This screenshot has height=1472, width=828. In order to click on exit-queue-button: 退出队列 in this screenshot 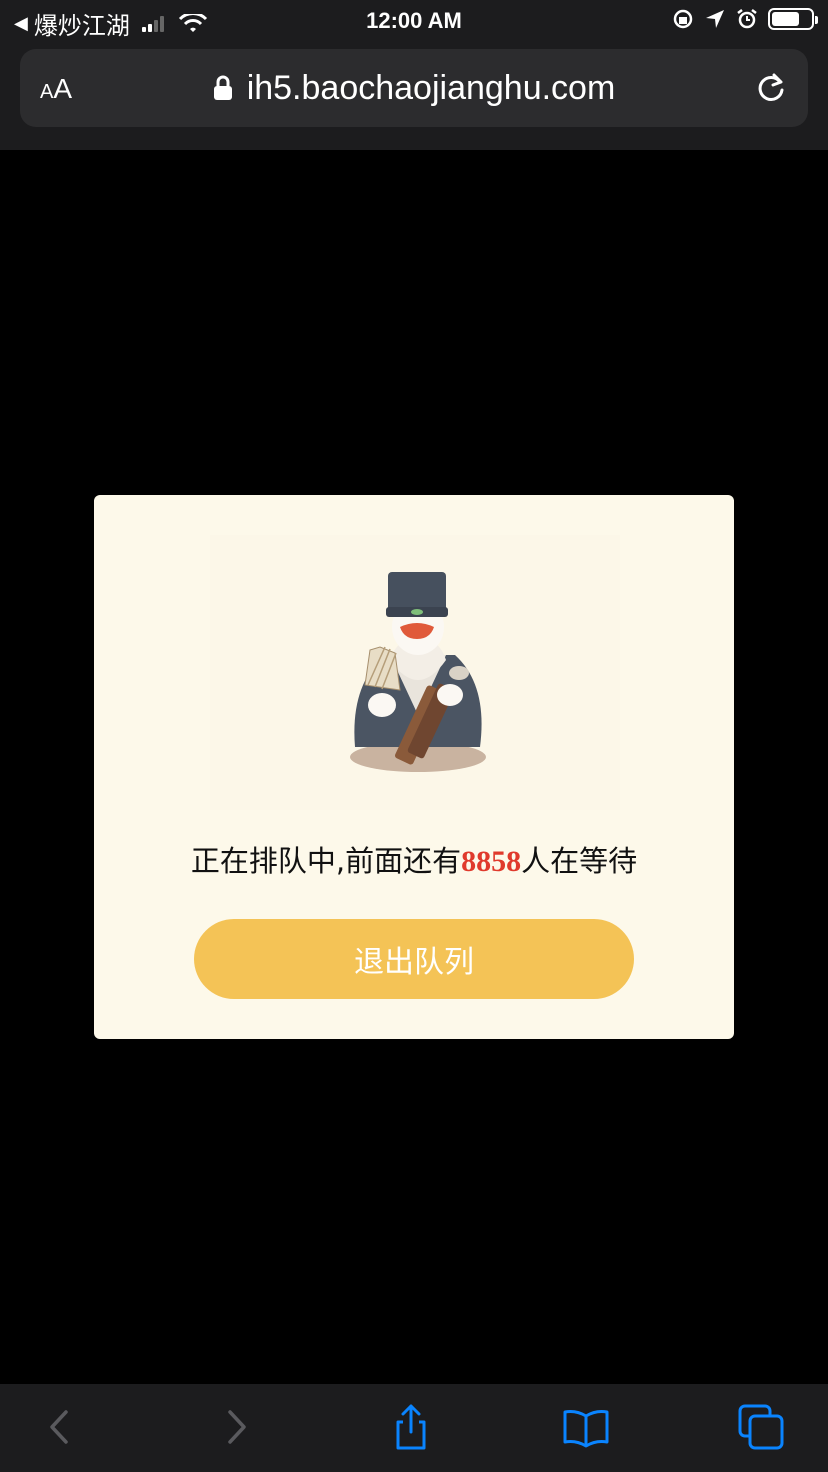, I will do `click(414, 959)`.